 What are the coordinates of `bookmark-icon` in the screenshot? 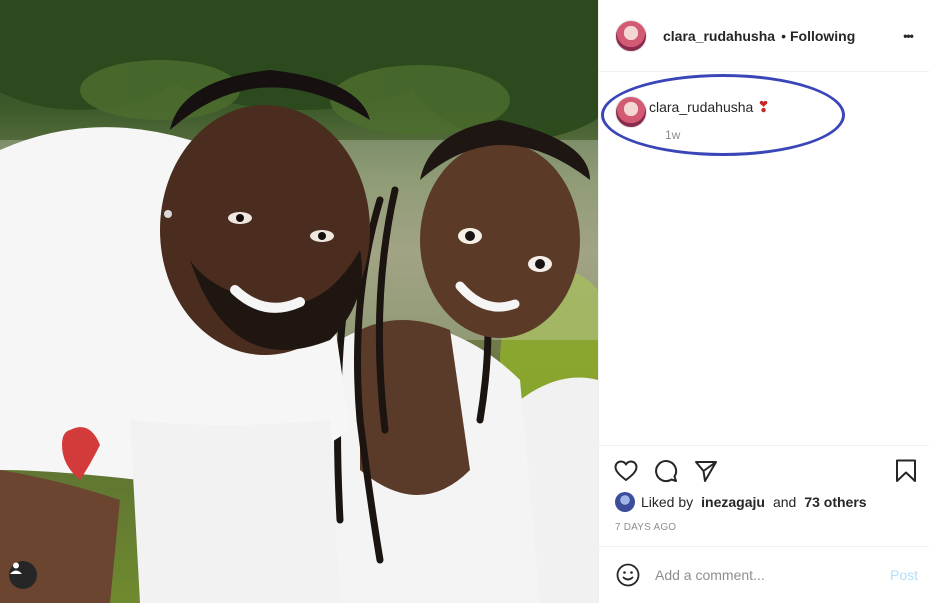 It's located at (906, 470).